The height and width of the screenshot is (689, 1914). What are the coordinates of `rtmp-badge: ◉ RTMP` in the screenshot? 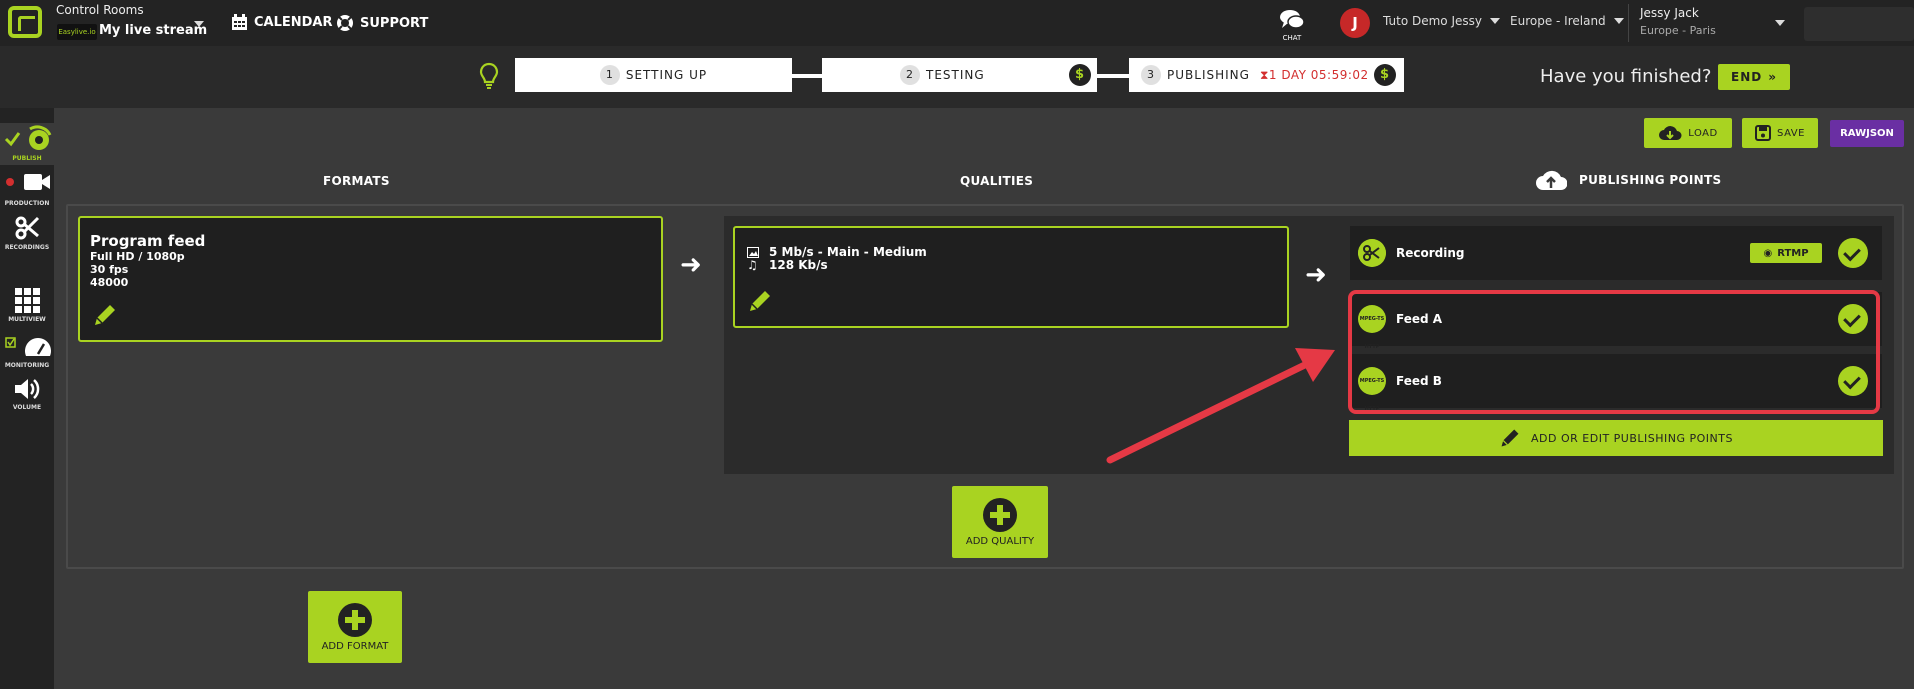 It's located at (1786, 253).